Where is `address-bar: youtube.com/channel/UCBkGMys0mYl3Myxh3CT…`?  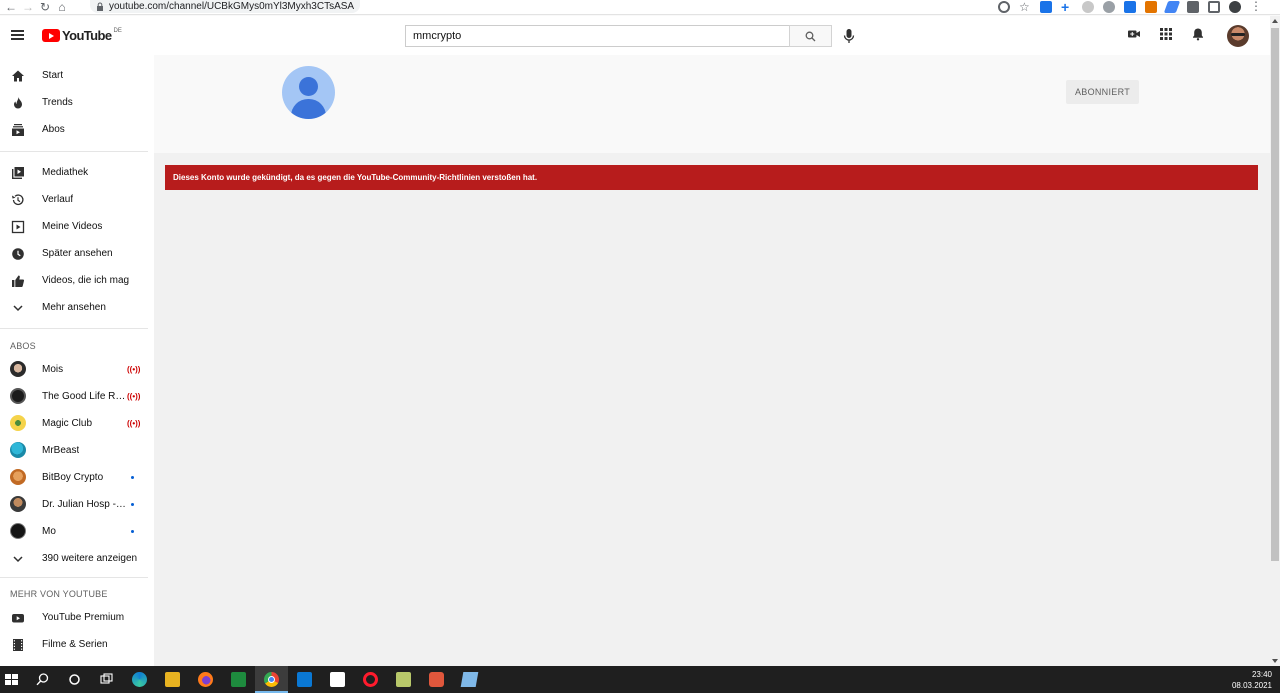
address-bar: youtube.com/channel/UCBkGMys0mYl3Myxh3CT… is located at coordinates (225, 6).